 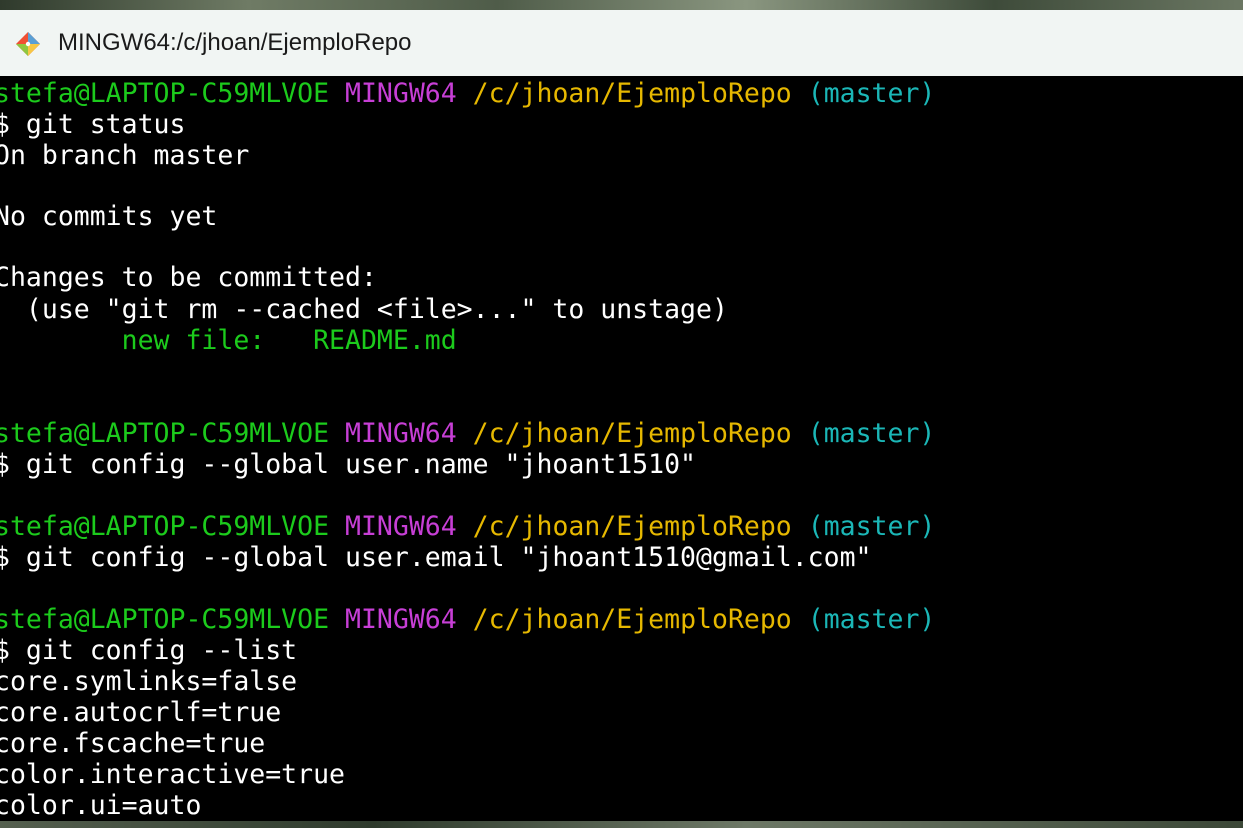 What do you see at coordinates (621, 43) in the screenshot?
I see `title-bar: MINGW64:/c/jhoan/EjemploRepo` at bounding box center [621, 43].